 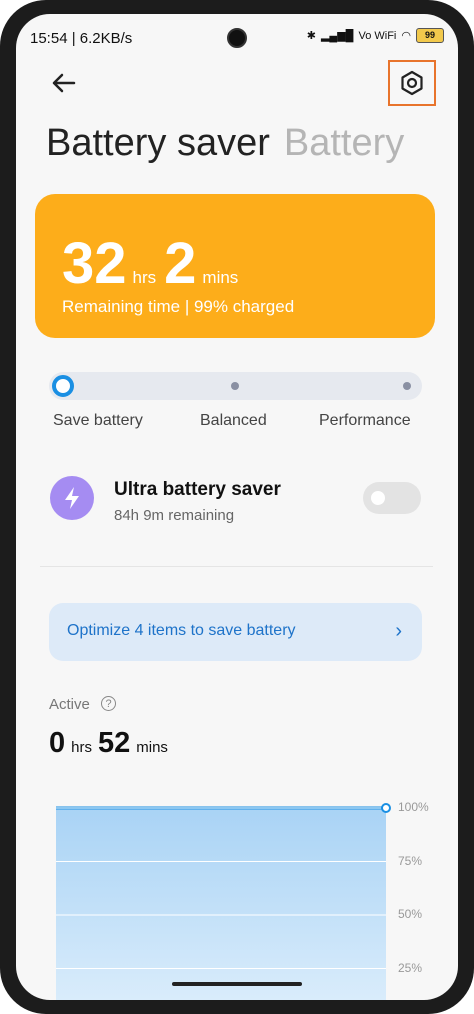 I want to click on wifi-icon: ◠, so click(x=406, y=36).